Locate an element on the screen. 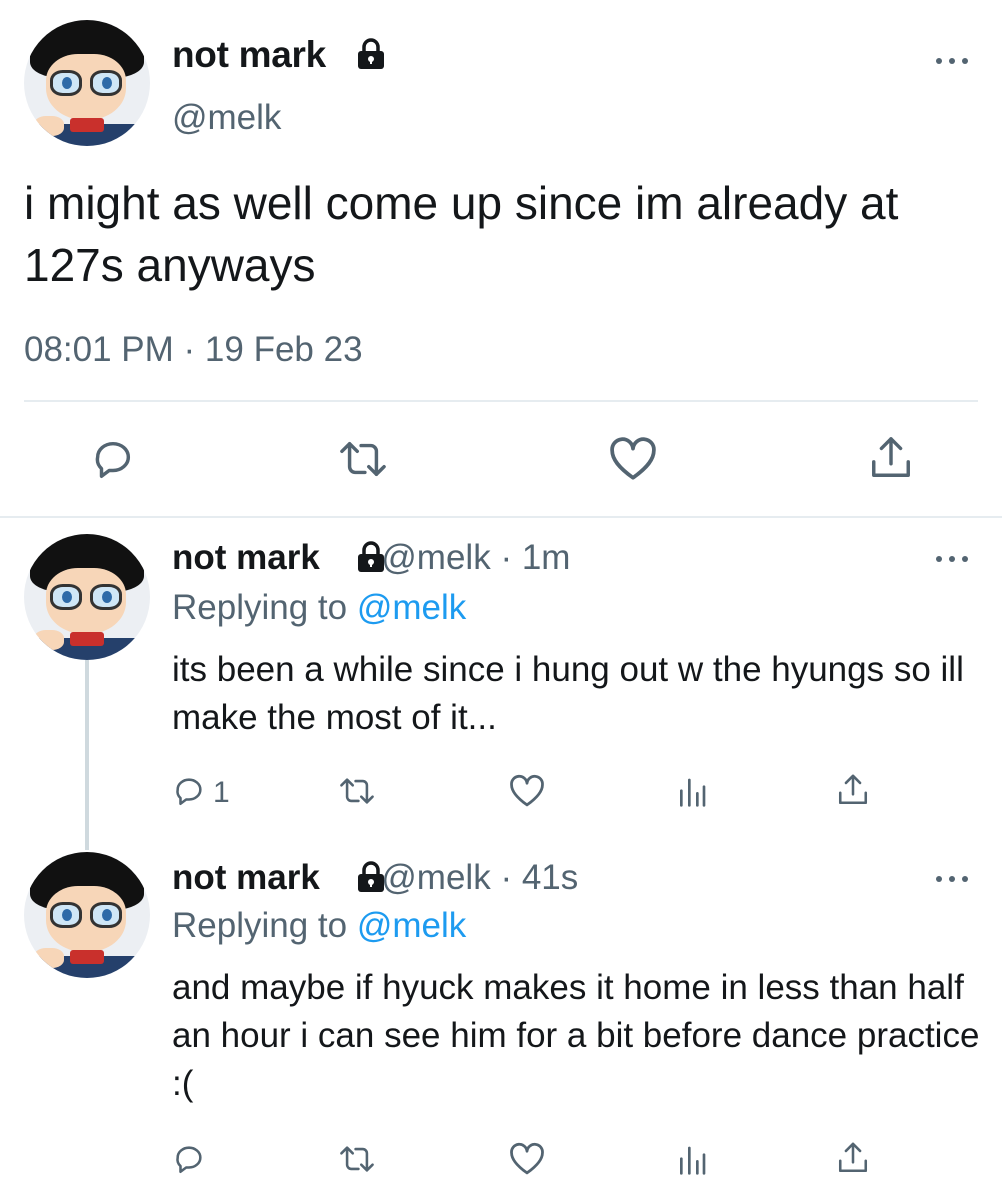  reply-count: 1 is located at coordinates (221, 792).